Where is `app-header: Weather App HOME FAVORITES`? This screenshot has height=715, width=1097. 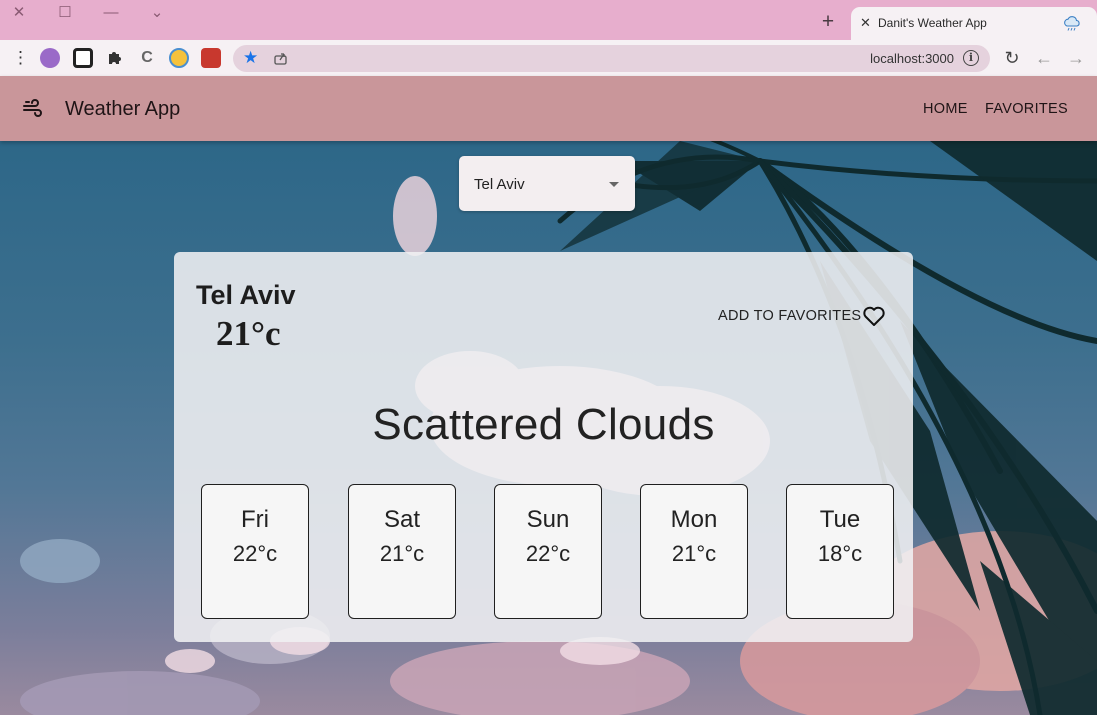 app-header: Weather App HOME FAVORITES is located at coordinates (548, 108).